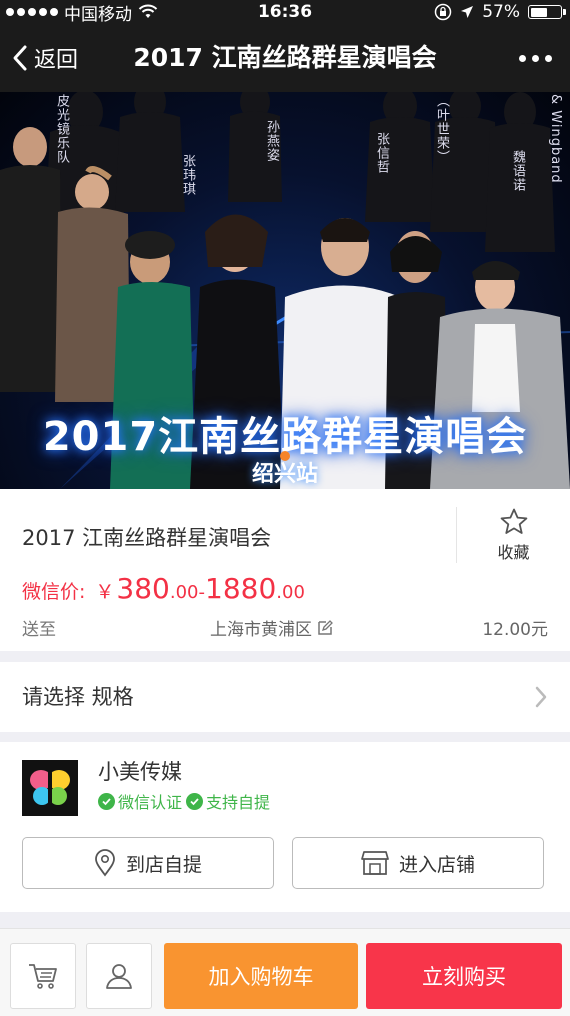  I want to click on battery-icon, so click(547, 12).